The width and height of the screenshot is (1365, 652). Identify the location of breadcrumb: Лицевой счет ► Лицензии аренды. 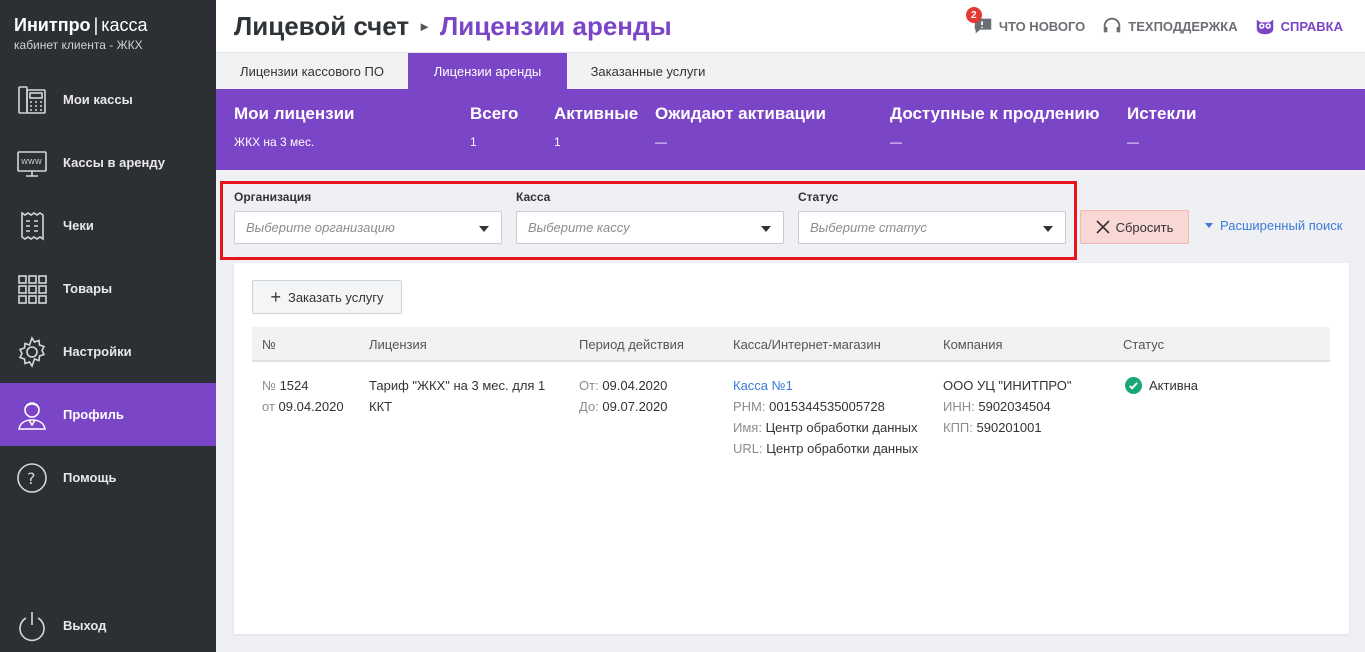
(453, 26).